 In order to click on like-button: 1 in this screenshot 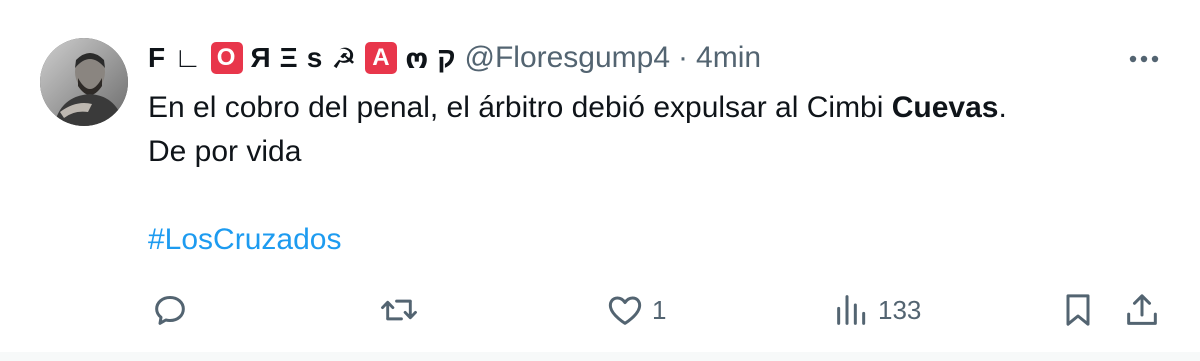, I will do `click(635, 310)`.